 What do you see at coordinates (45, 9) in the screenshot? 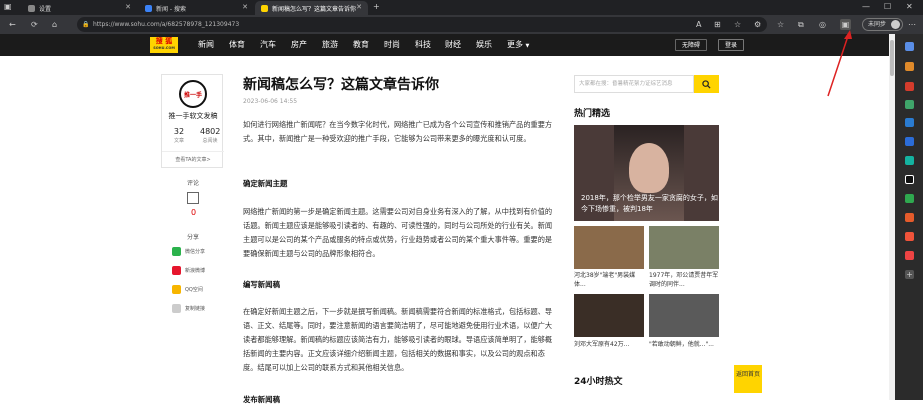
I see `tab-label: 设置` at bounding box center [45, 9].